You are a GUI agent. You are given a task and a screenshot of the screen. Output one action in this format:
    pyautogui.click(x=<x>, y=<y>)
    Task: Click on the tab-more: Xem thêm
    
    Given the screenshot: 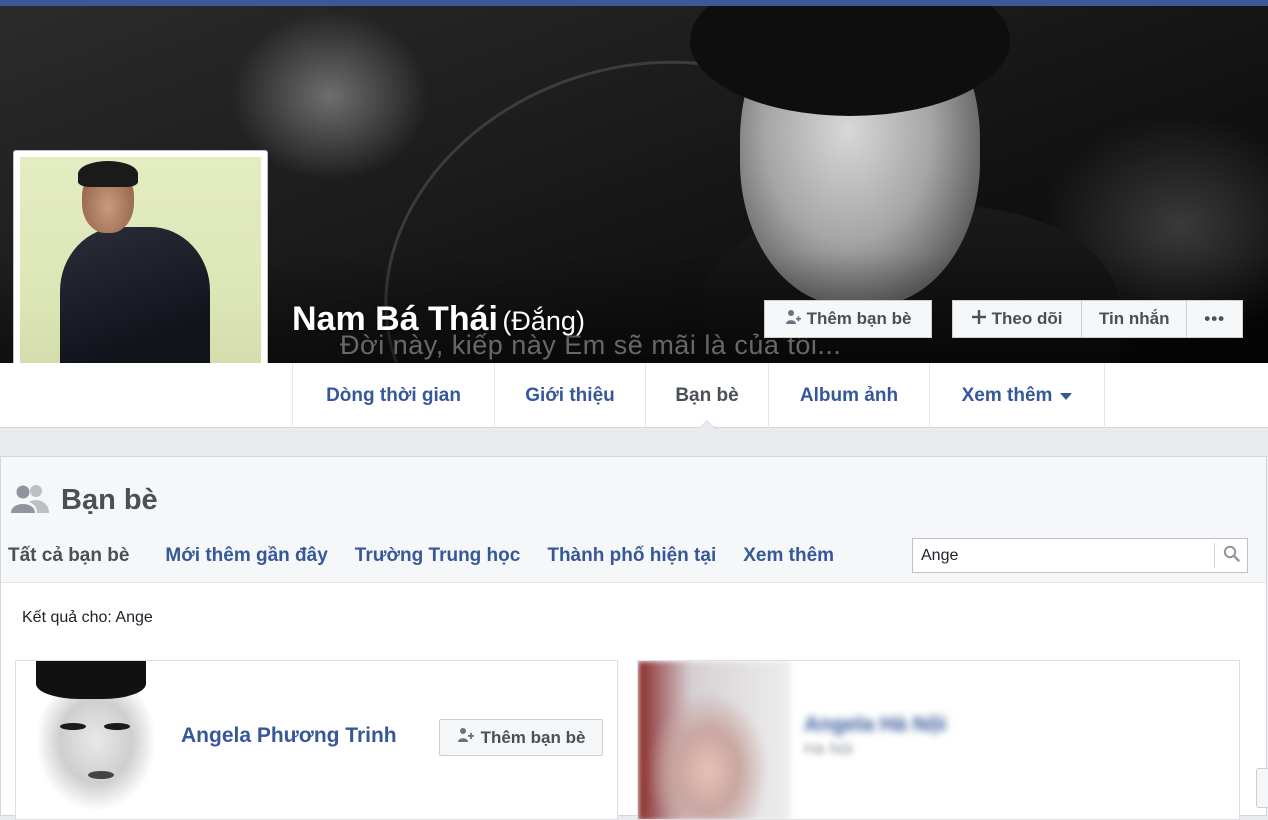 What is the action you would take?
    pyautogui.click(x=1017, y=395)
    